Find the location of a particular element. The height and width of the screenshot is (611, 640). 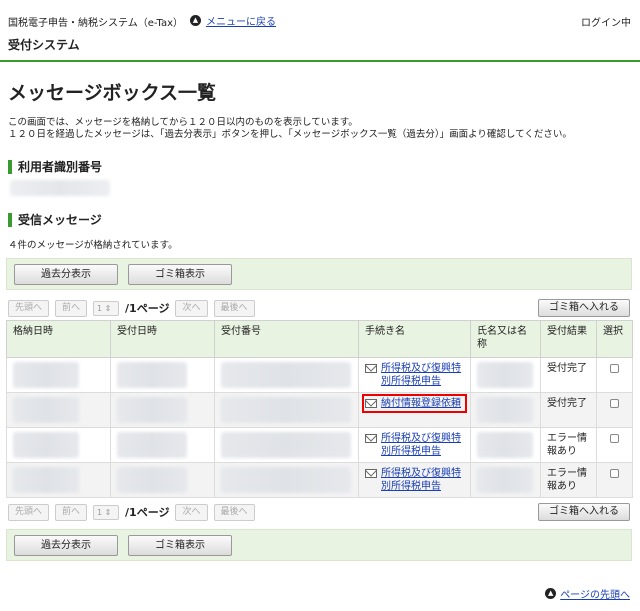

button-panel-bottom: 過去分表示 ゴミ箱表示 is located at coordinates (319, 545).